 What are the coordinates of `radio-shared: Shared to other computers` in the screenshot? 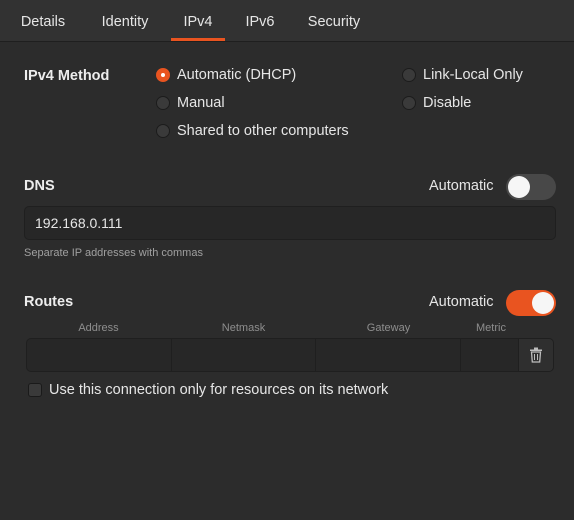 It's located at (252, 131).